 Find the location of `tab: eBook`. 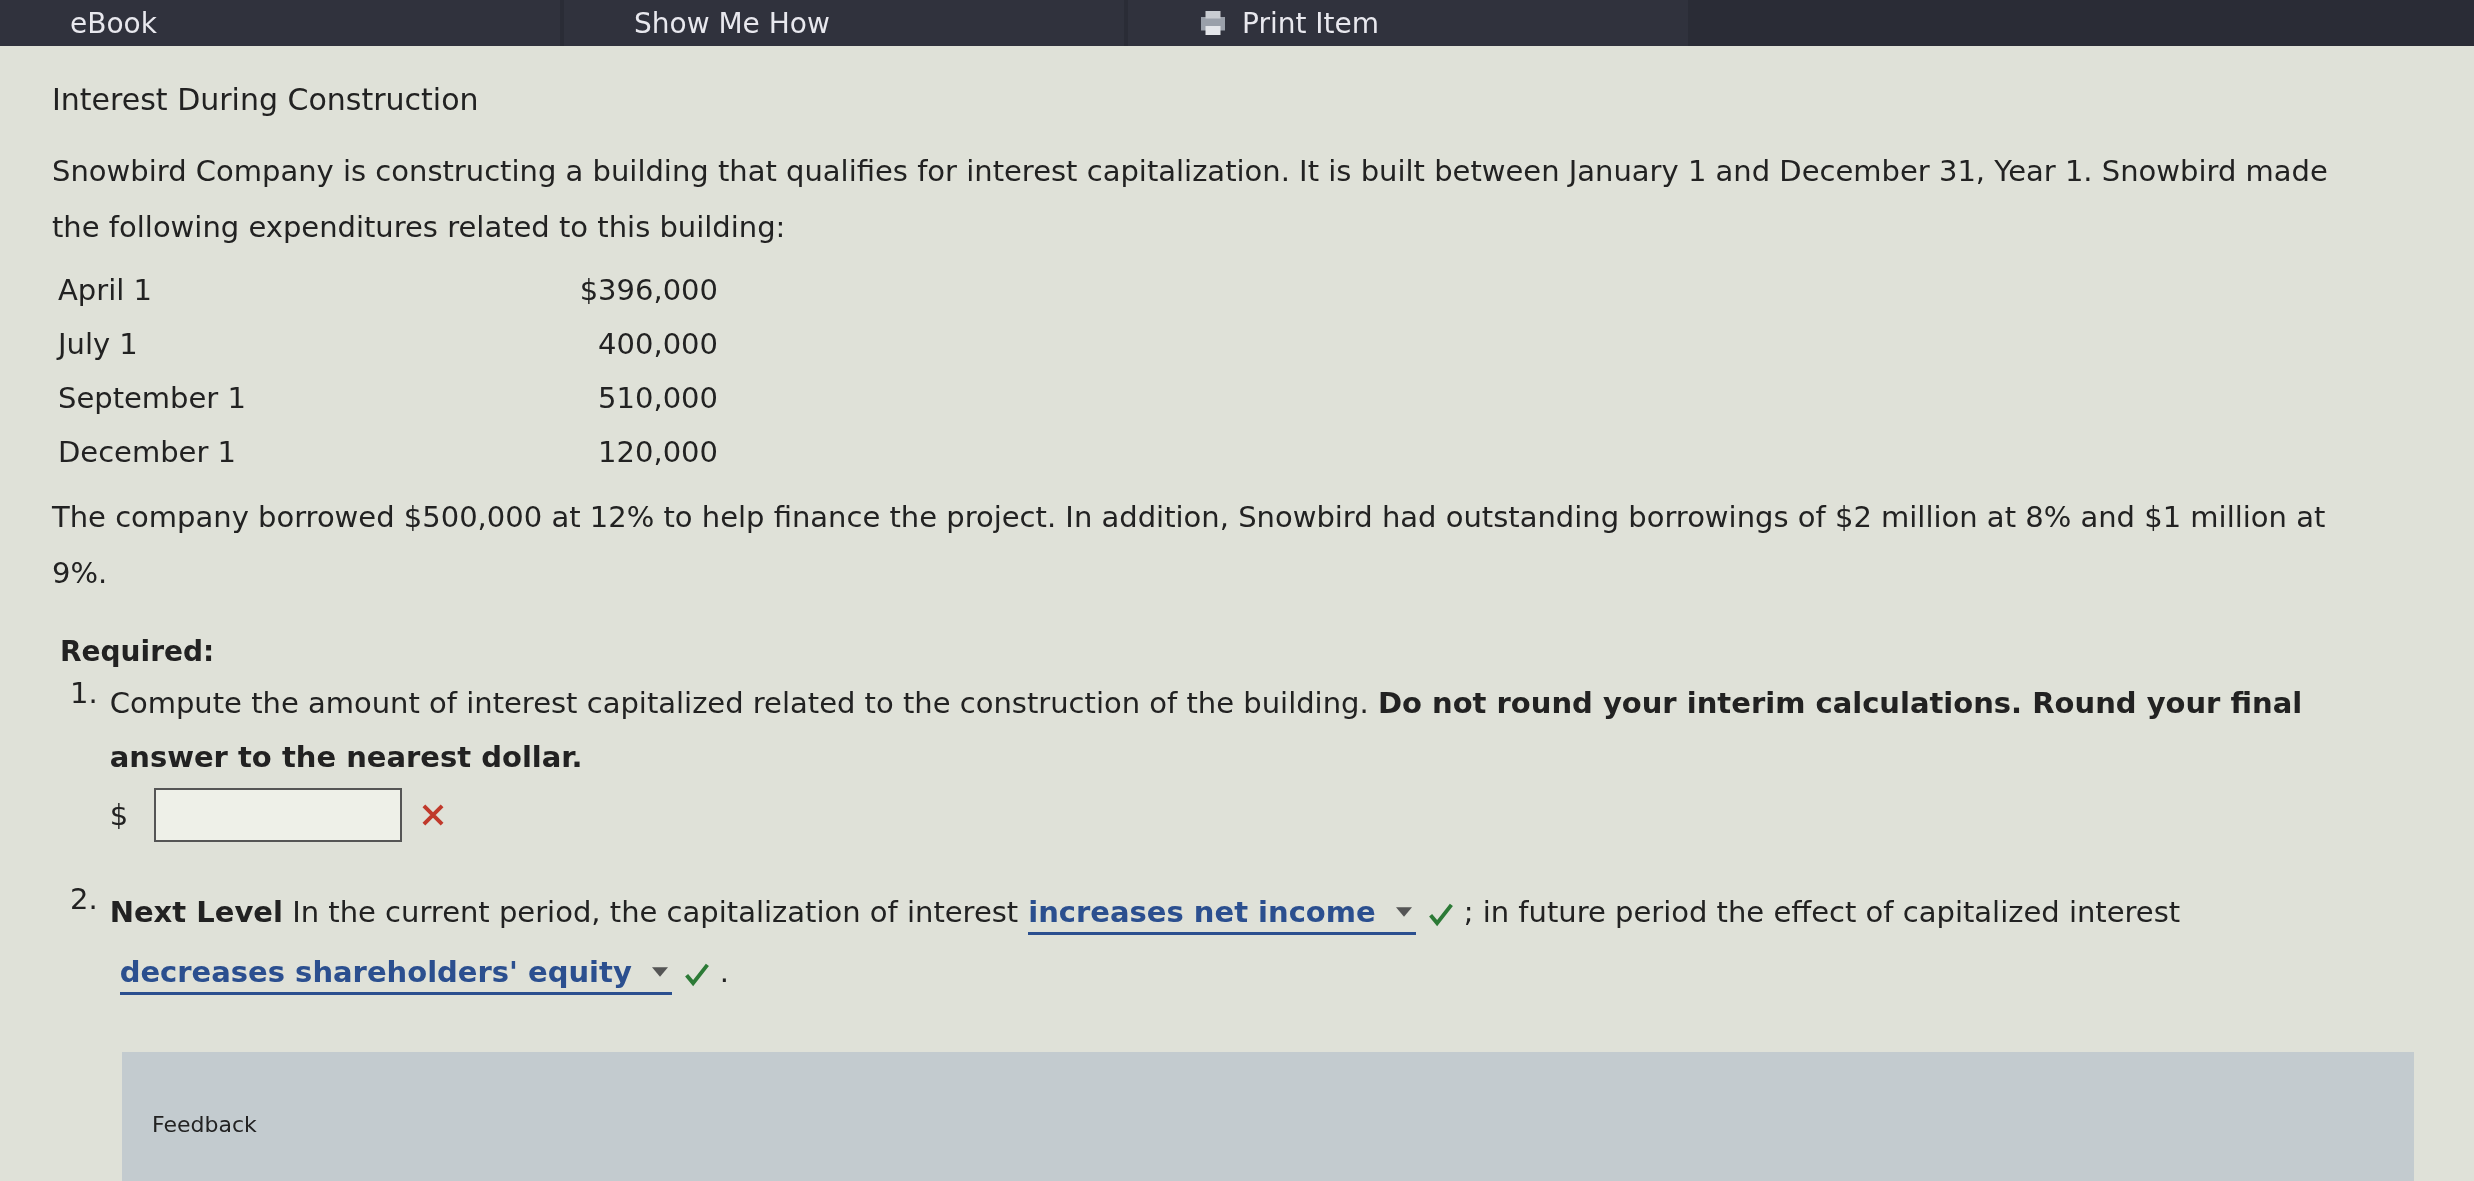

tab: eBook is located at coordinates (280, 23).